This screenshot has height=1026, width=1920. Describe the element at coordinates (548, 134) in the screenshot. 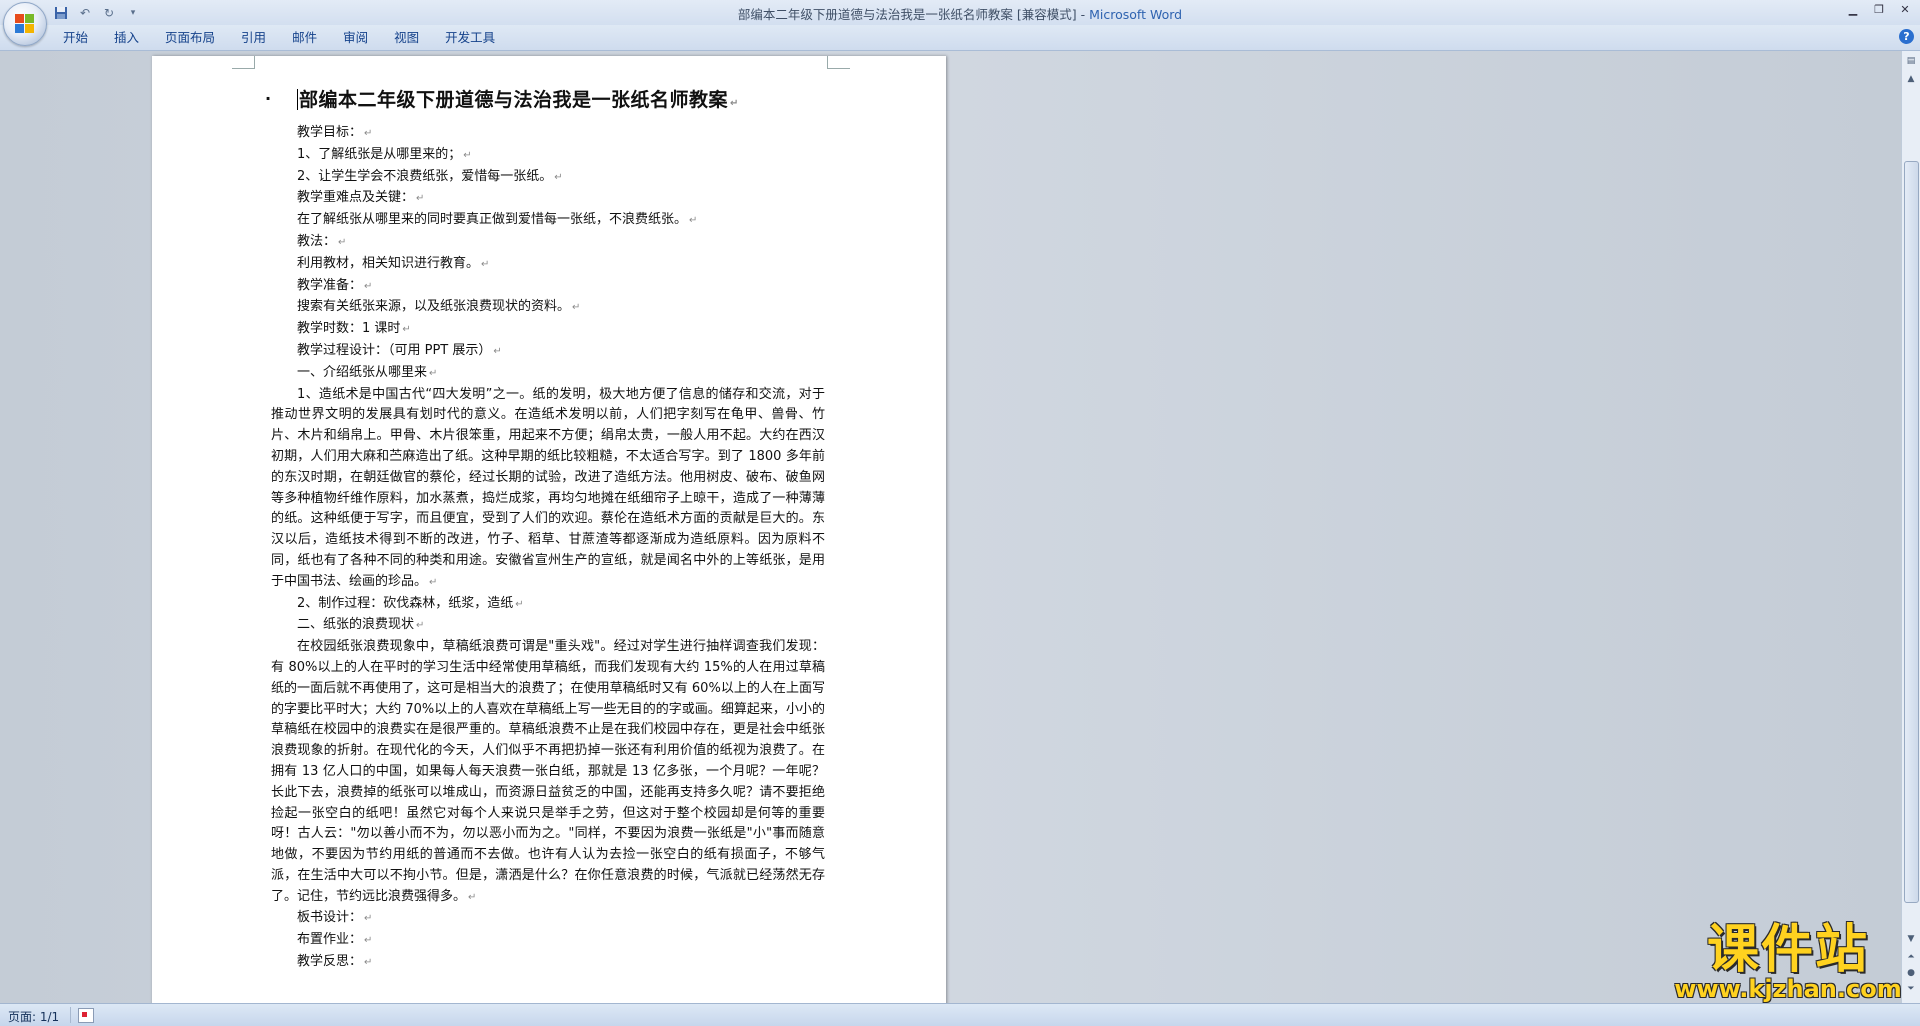

I see `doc-line: 教学目标： ↵` at that location.